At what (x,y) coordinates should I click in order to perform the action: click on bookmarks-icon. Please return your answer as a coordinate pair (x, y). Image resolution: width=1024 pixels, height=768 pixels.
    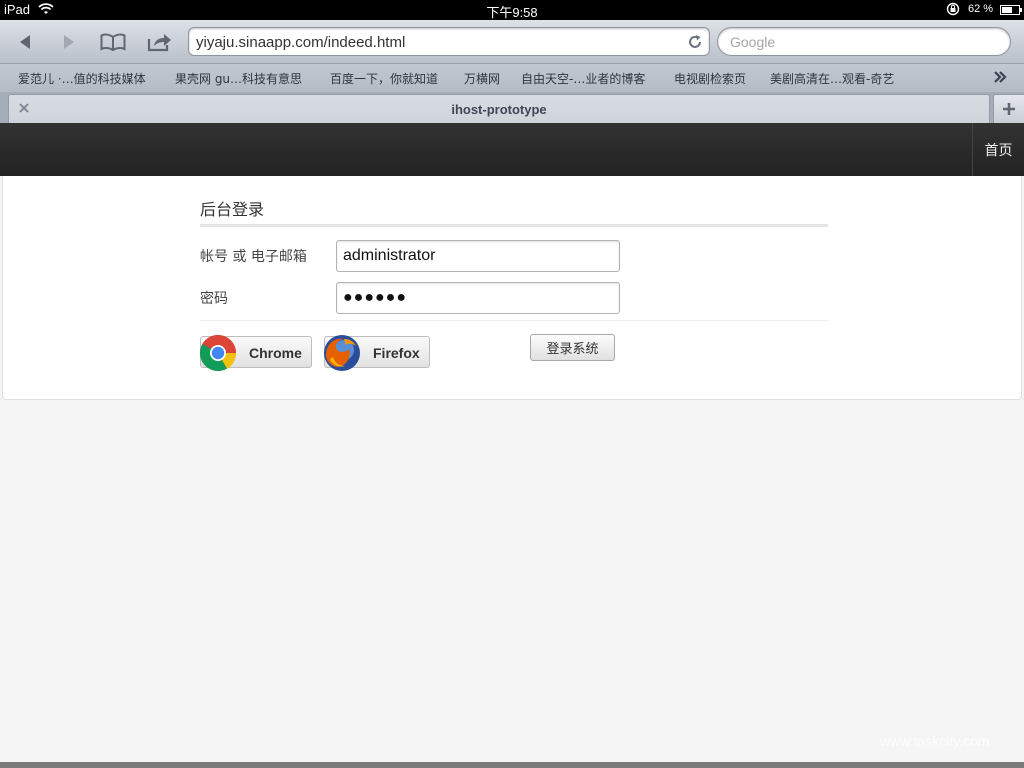
    Looking at the image, I should click on (113, 42).